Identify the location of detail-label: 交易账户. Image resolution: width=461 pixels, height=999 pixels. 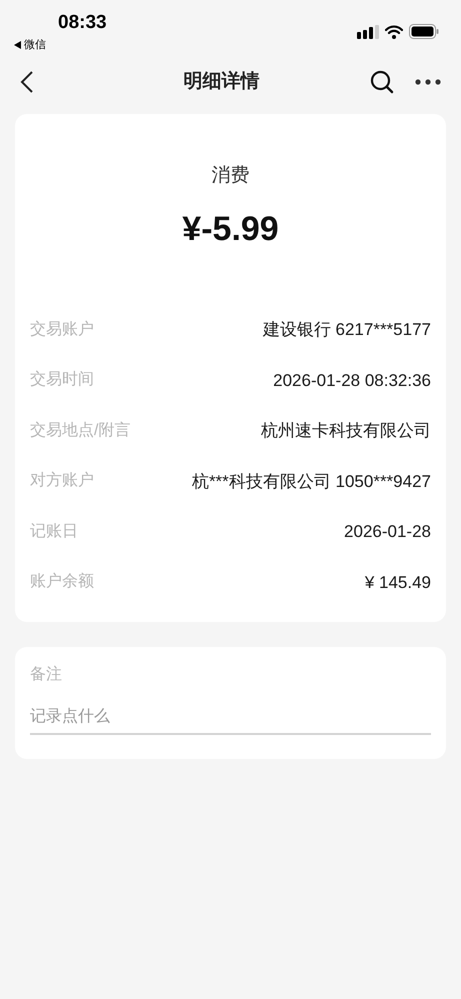
(62, 330).